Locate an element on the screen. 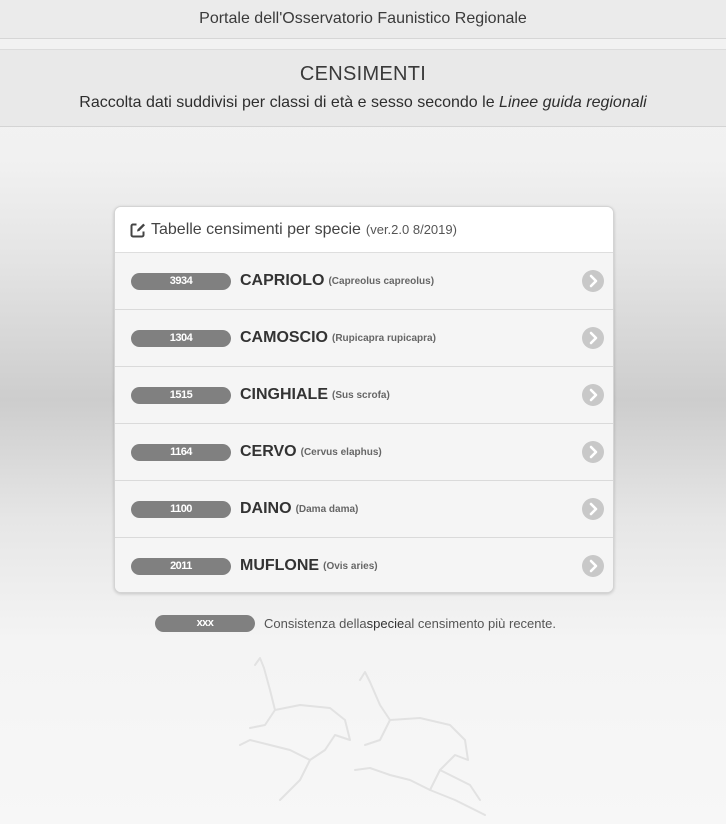 The height and width of the screenshot is (824, 726). species-count-badge: 1304 is located at coordinates (181, 338).